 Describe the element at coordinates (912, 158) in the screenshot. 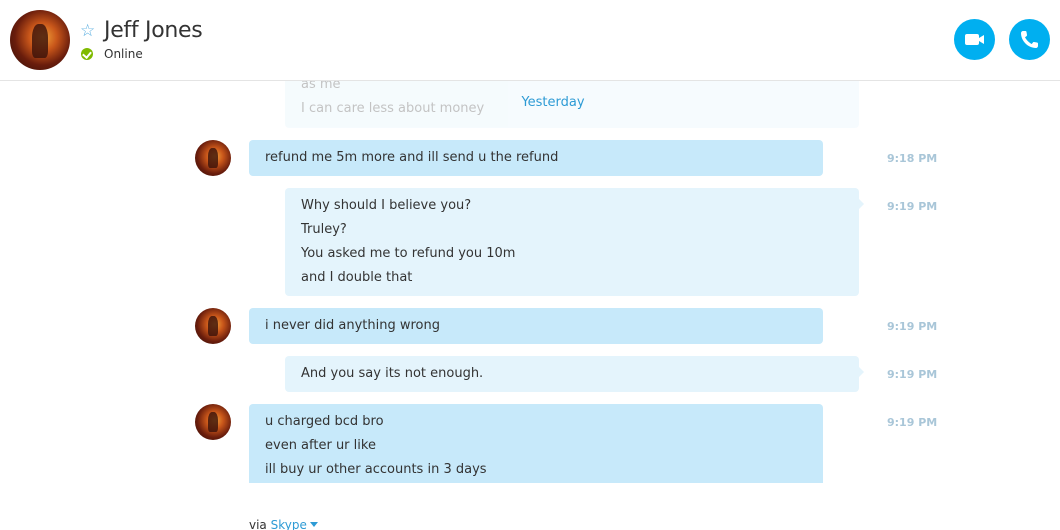

I see `message-timestamp: 9:18 PM` at that location.